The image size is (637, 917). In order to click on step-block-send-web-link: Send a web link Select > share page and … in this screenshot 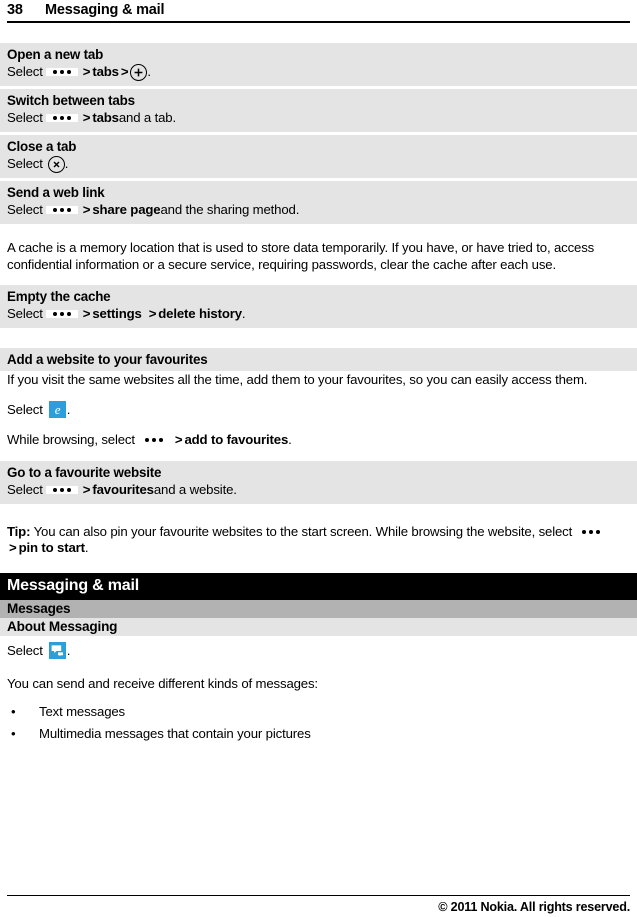, I will do `click(318, 202)`.